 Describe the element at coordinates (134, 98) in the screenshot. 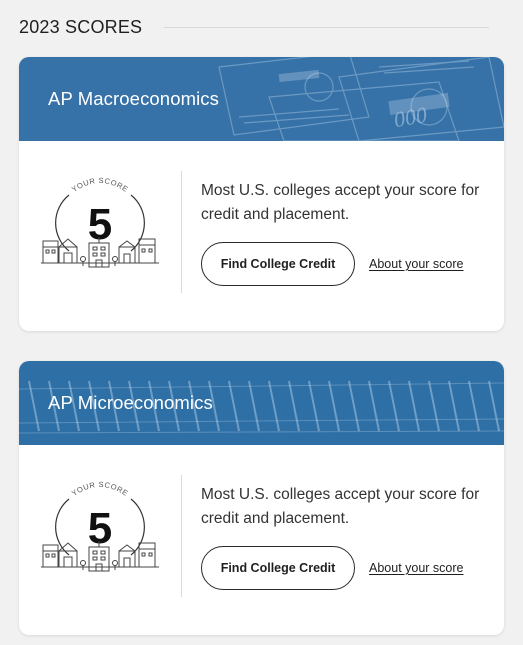

I see `course-title: AP Macroeconomics` at that location.